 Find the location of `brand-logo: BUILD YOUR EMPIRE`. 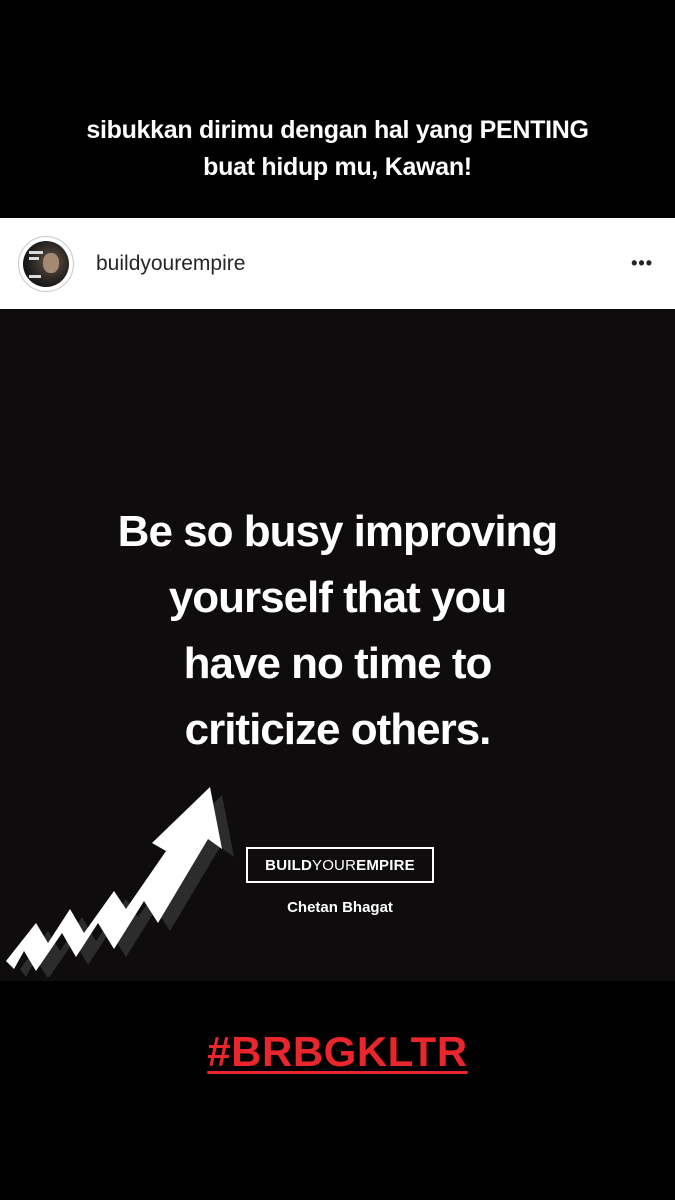

brand-logo: BUILD YOUR EMPIRE is located at coordinates (340, 865).